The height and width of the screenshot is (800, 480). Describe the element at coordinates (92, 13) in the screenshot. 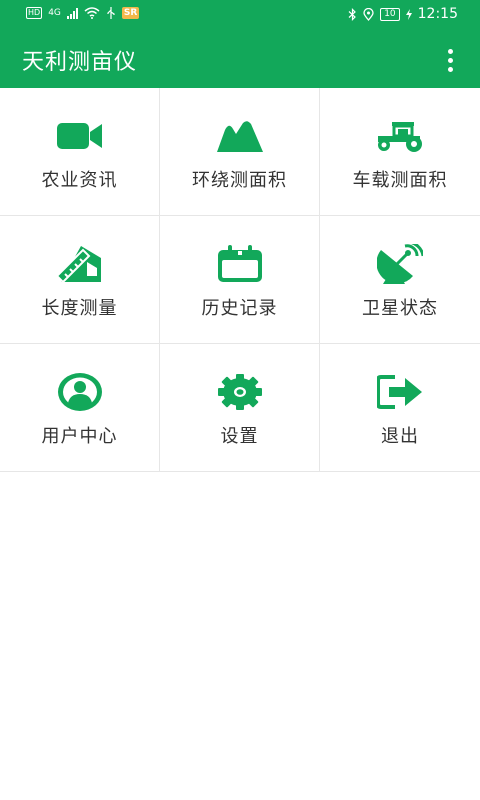

I see `wifi-icon` at that location.